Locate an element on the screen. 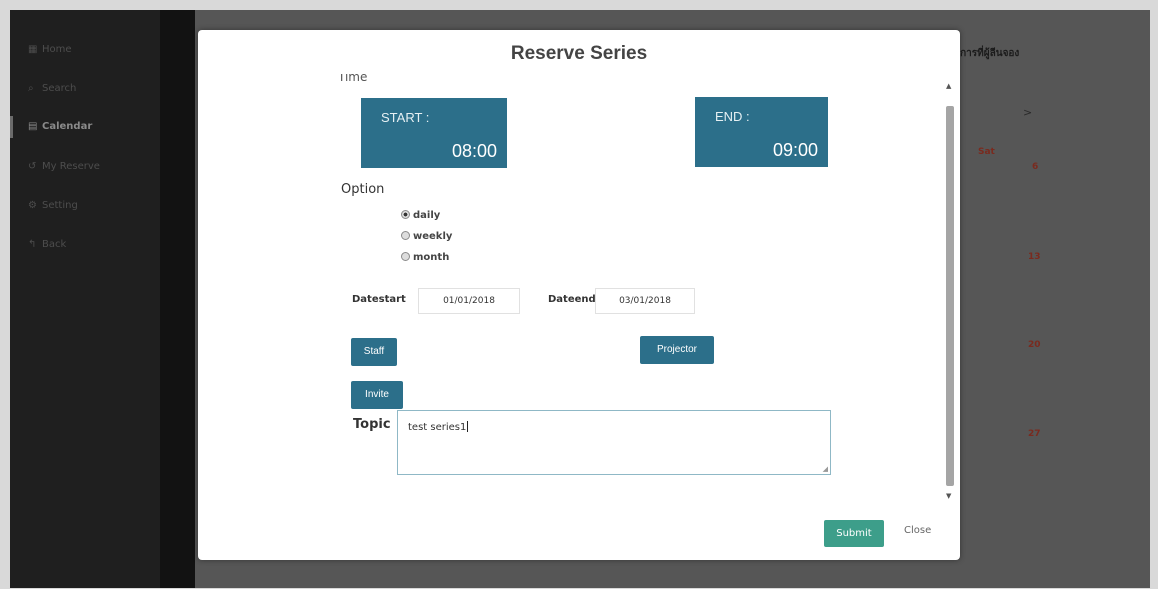  option-month: month is located at coordinates (425, 257).